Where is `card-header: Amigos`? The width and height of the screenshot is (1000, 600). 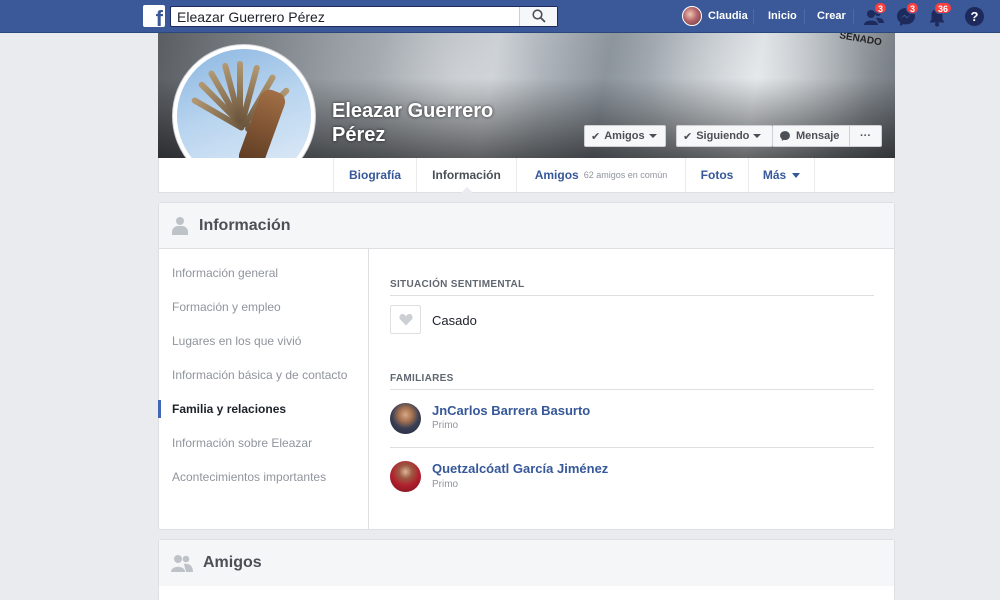
card-header: Amigos is located at coordinates (526, 563).